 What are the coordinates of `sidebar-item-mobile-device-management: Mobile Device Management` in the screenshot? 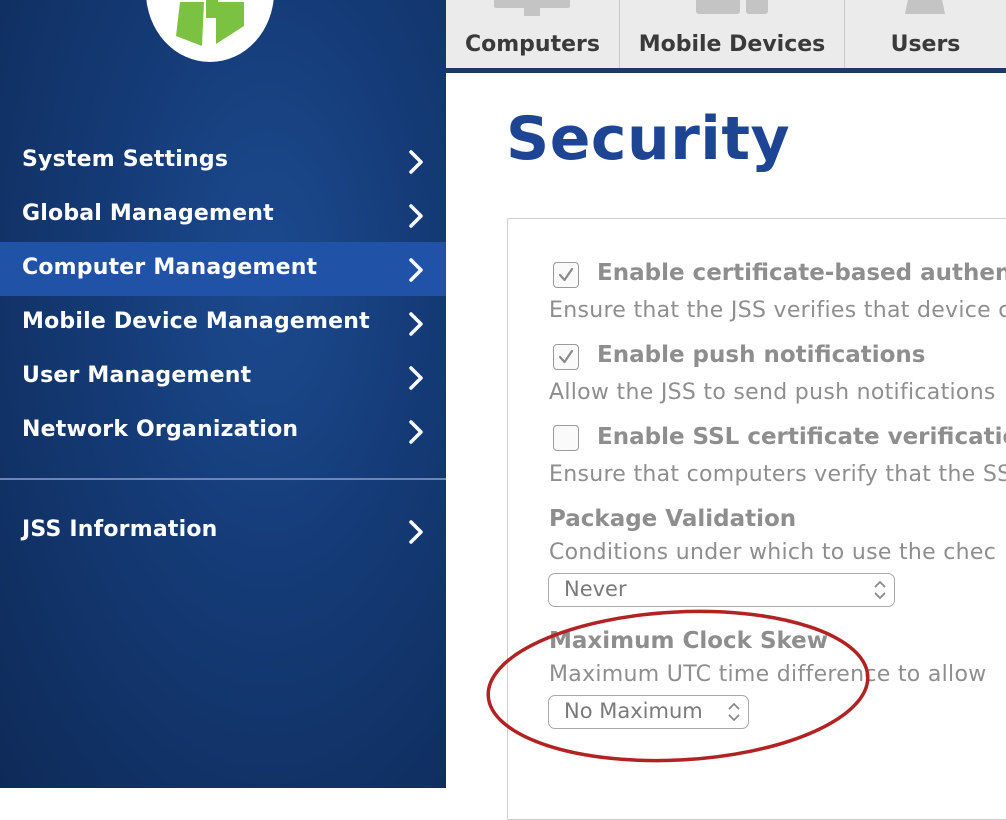 It's located at (223, 323).